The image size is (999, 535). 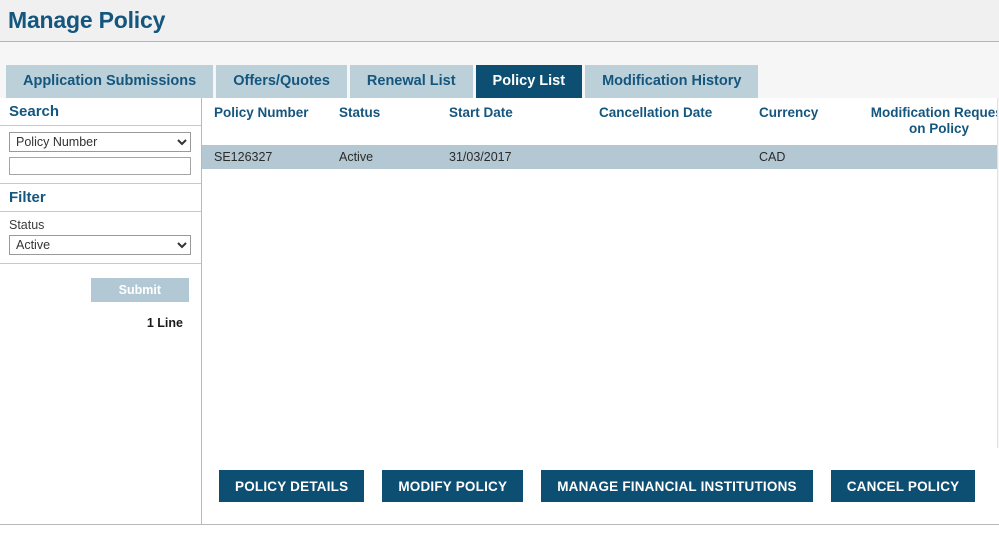 What do you see at coordinates (672, 81) in the screenshot?
I see `tab-modification-history: Modification History` at bounding box center [672, 81].